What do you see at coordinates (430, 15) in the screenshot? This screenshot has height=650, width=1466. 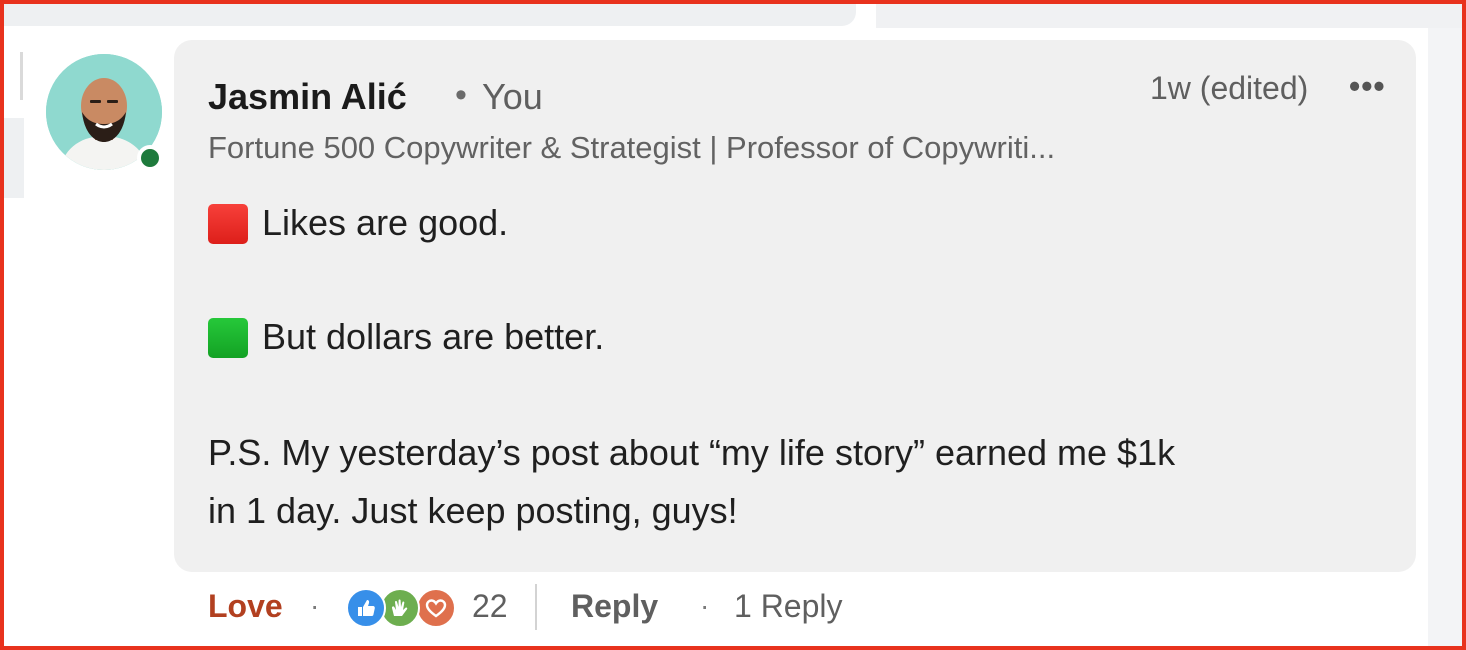 I see `background-card-top-left` at bounding box center [430, 15].